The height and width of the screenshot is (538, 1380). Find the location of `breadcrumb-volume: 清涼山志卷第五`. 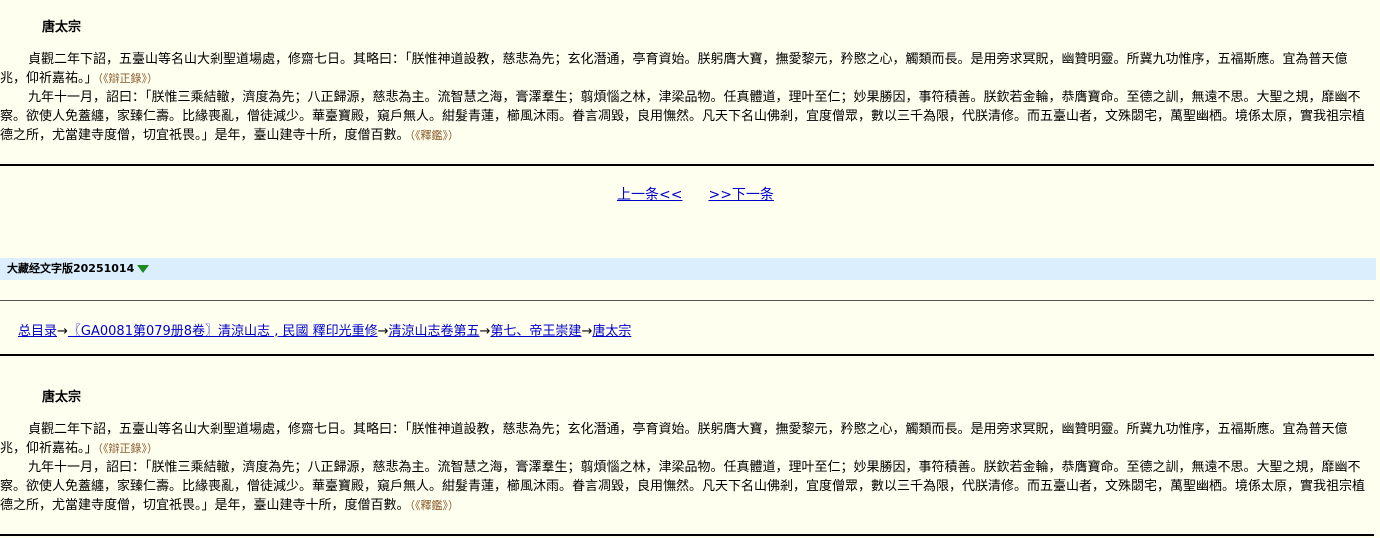

breadcrumb-volume: 清涼山志卷第五 is located at coordinates (434, 331).